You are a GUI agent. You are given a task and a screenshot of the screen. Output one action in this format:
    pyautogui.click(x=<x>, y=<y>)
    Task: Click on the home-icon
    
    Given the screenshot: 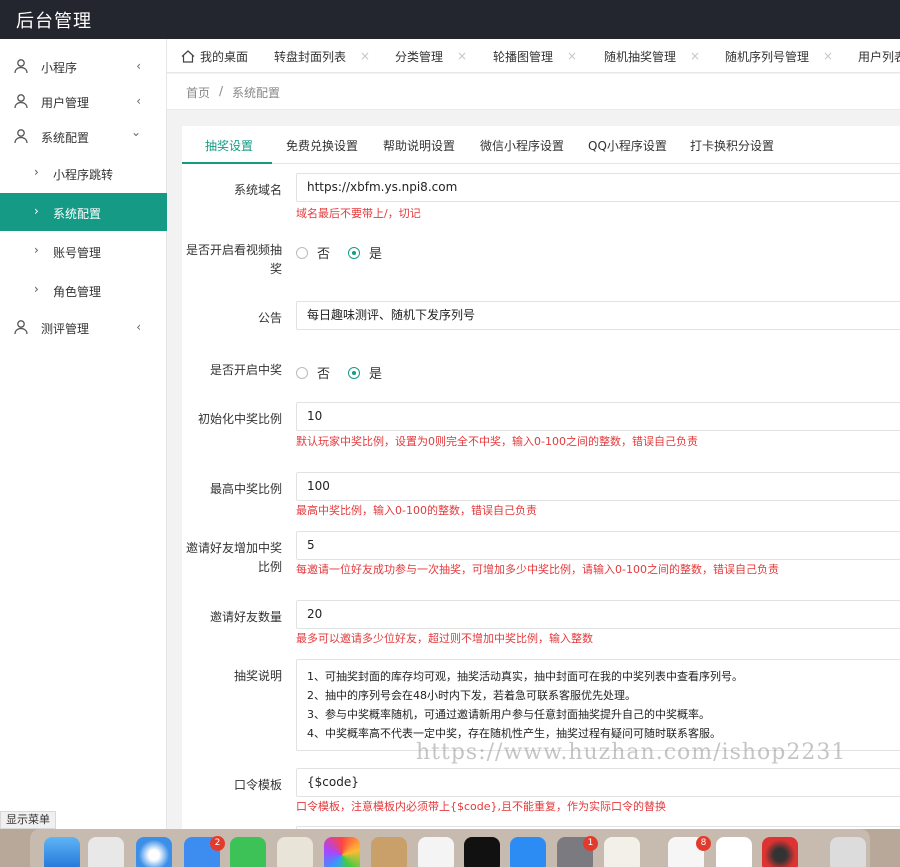 What is the action you would take?
    pyautogui.click(x=188, y=56)
    